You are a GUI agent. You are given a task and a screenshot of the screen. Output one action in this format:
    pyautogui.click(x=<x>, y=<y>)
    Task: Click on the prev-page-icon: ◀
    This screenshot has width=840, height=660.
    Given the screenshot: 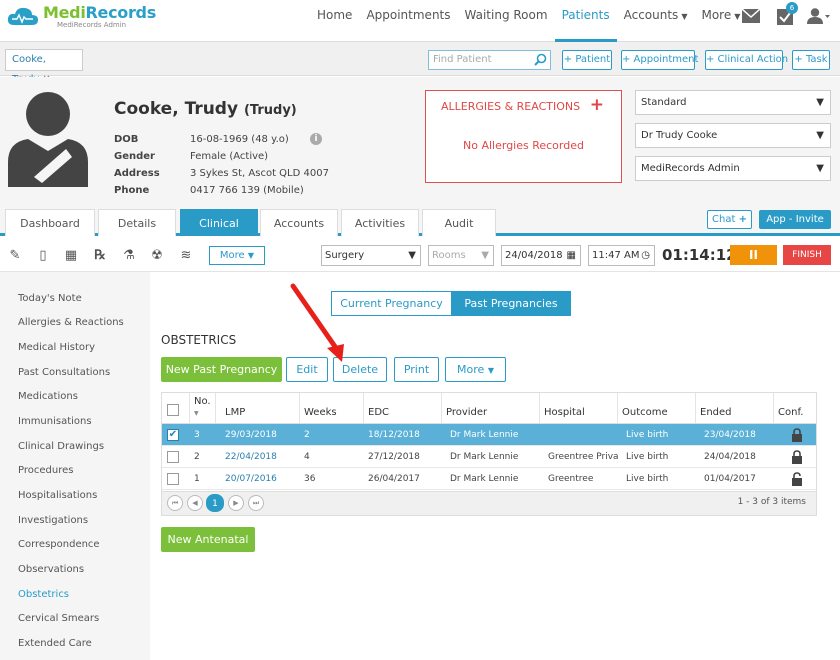 What is the action you would take?
    pyautogui.click(x=195, y=503)
    